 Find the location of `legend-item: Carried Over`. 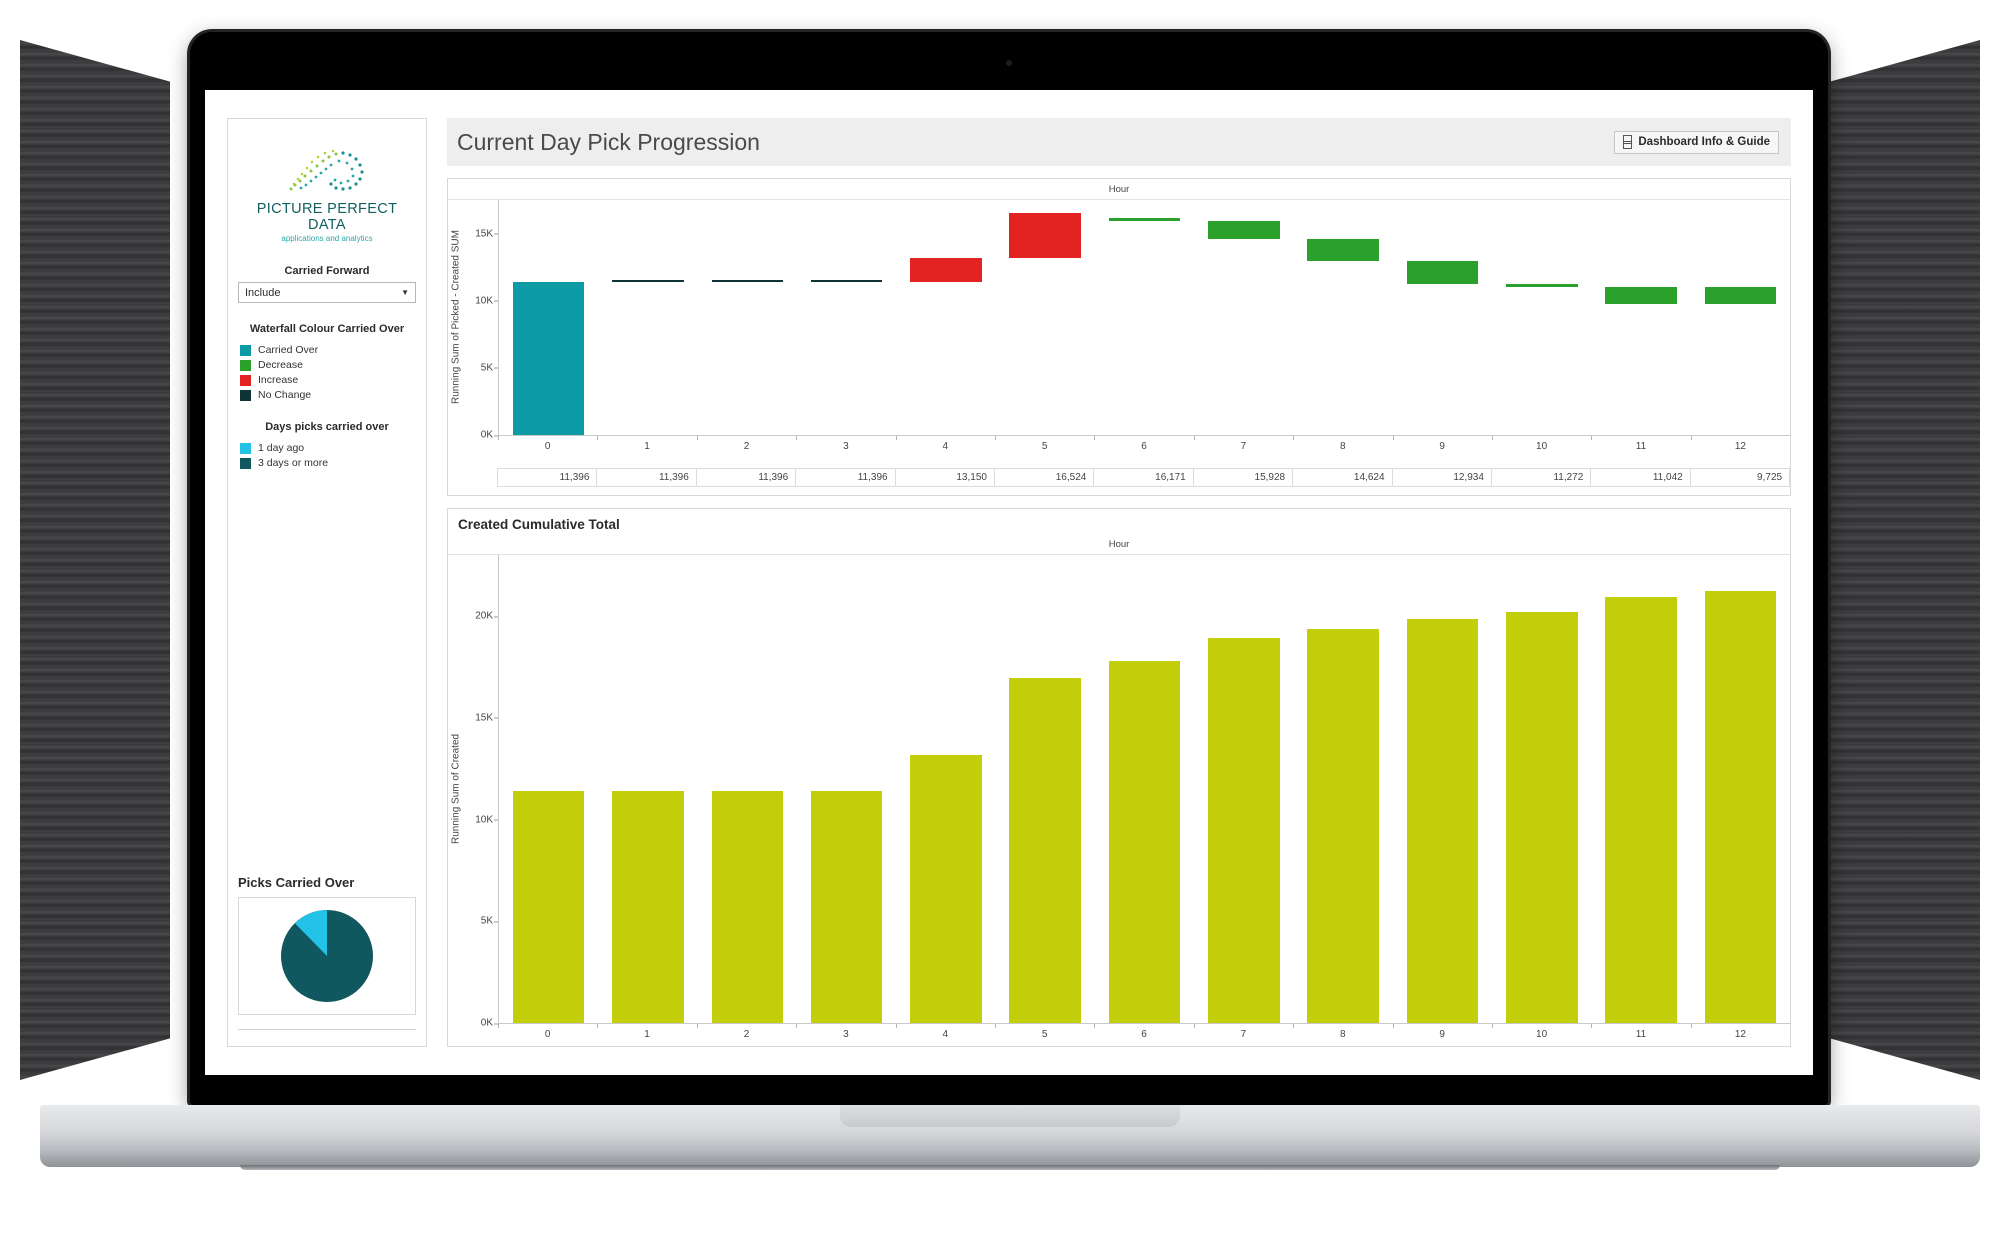

legend-item: Carried Over is located at coordinates (327, 350).